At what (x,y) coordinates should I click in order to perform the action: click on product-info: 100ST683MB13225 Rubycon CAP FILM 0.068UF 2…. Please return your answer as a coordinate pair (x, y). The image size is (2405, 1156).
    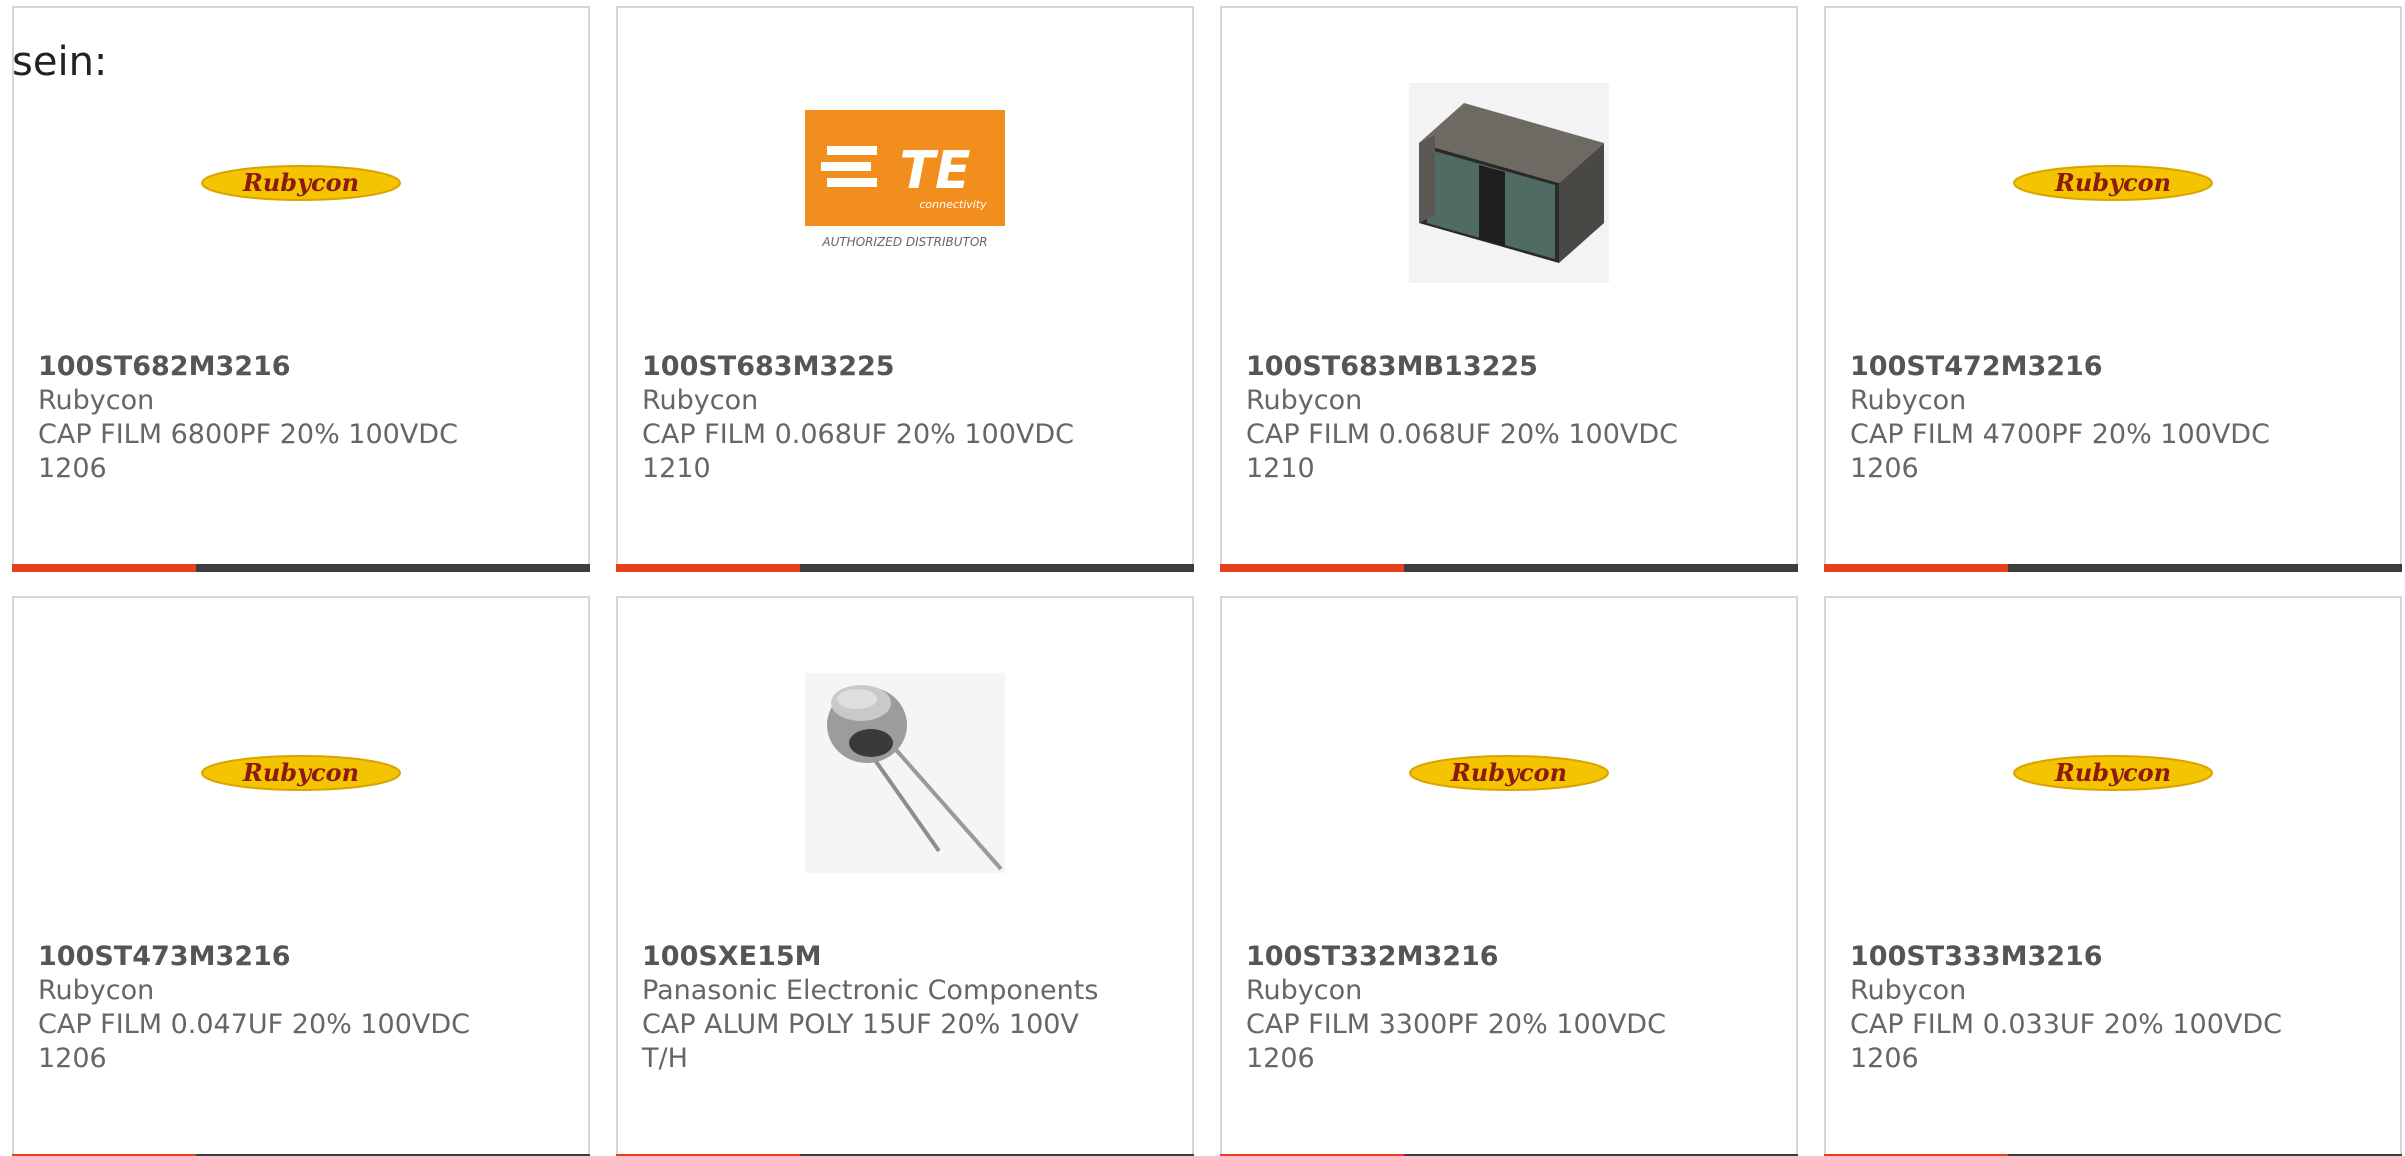
    Looking at the image, I should click on (1511, 418).